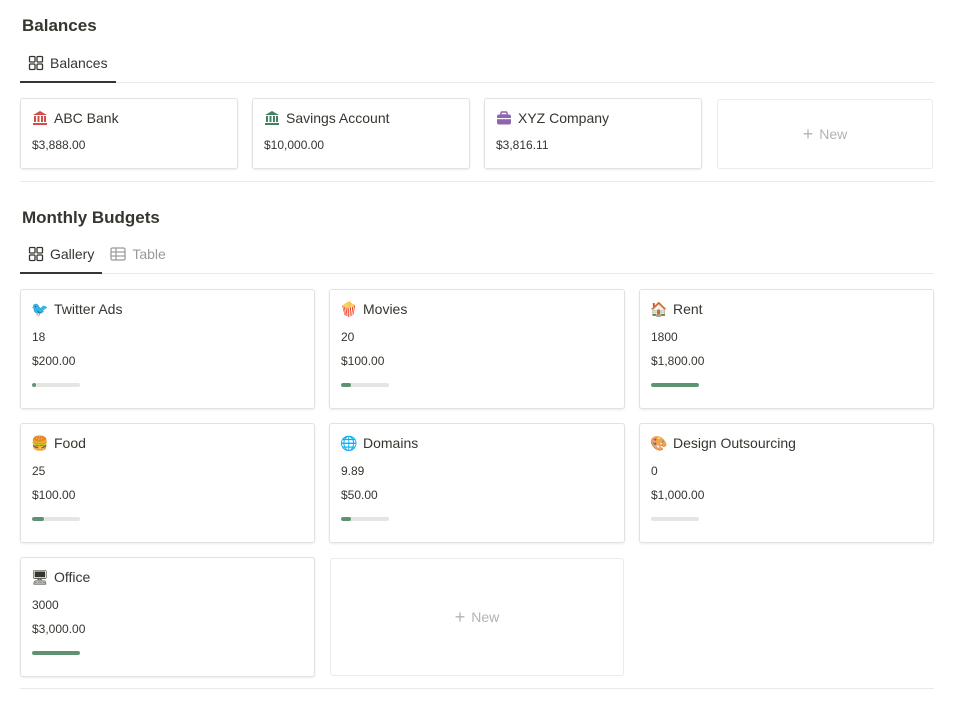  Describe the element at coordinates (593, 133) in the screenshot. I see `balance-card: XYZ Company $3,816.11` at that location.